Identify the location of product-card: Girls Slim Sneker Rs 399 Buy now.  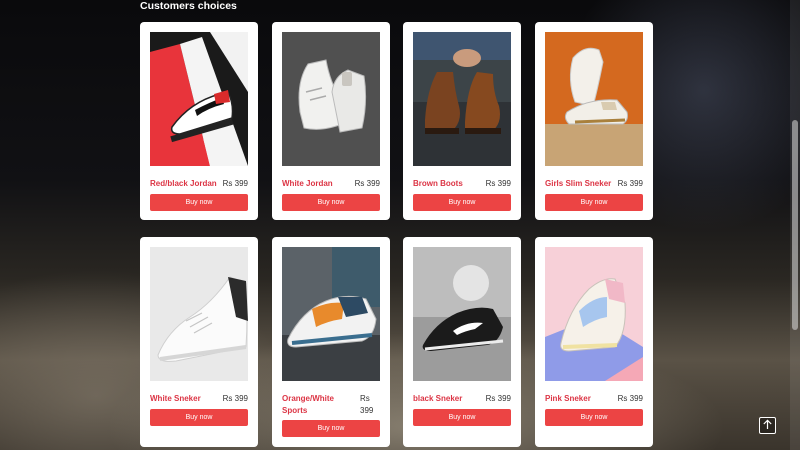
(594, 121).